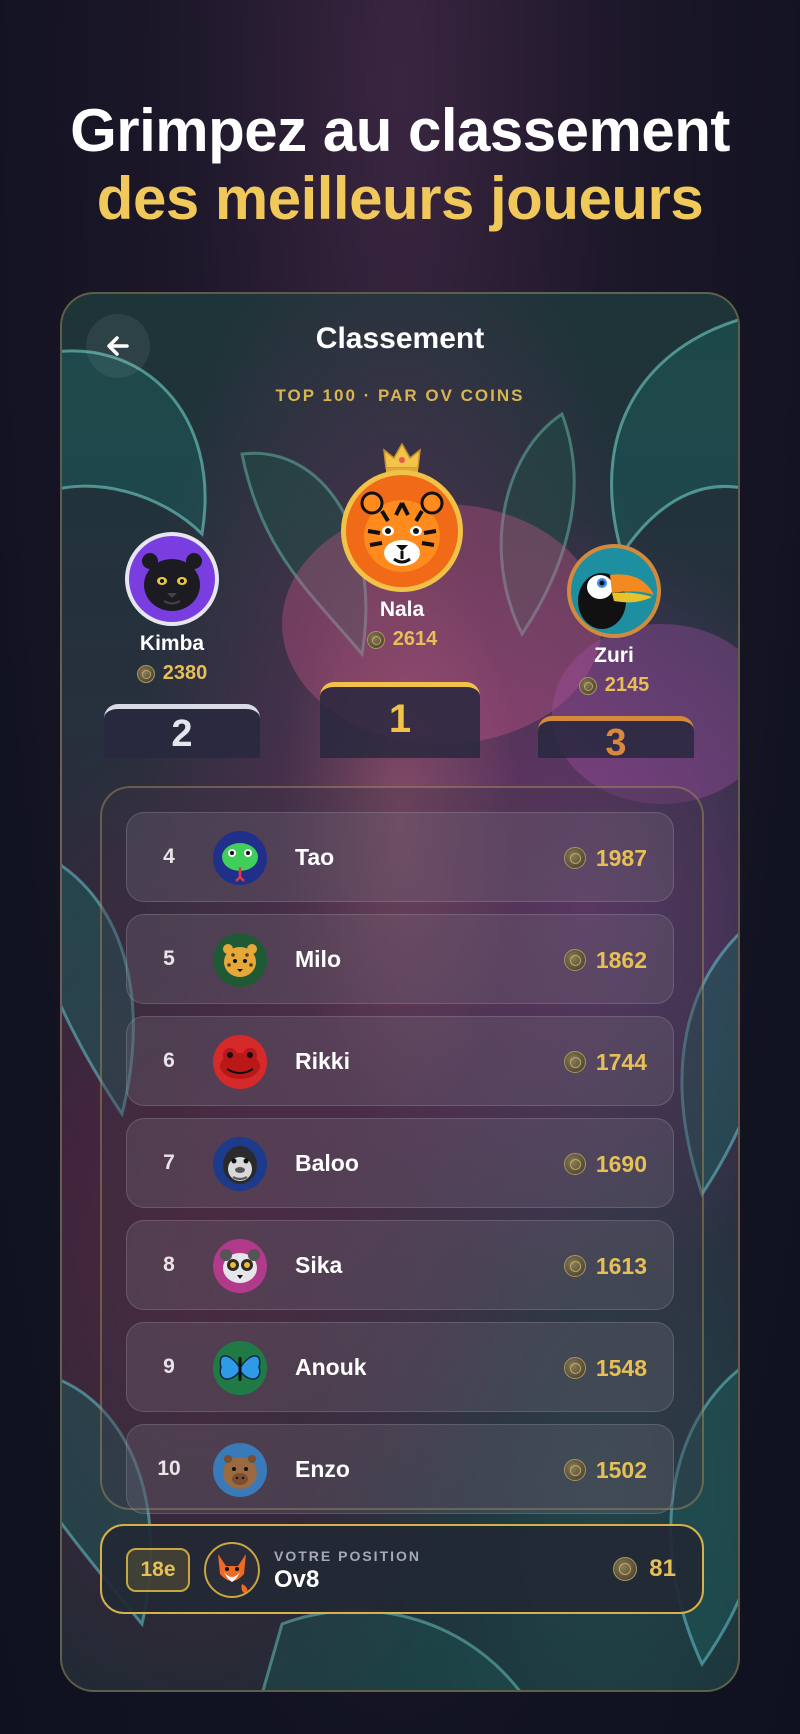 Image resolution: width=800 pixels, height=1734 pixels. What do you see at coordinates (400, 198) in the screenshot?
I see `promo-headline-line2: des meilleurs joueurs` at bounding box center [400, 198].